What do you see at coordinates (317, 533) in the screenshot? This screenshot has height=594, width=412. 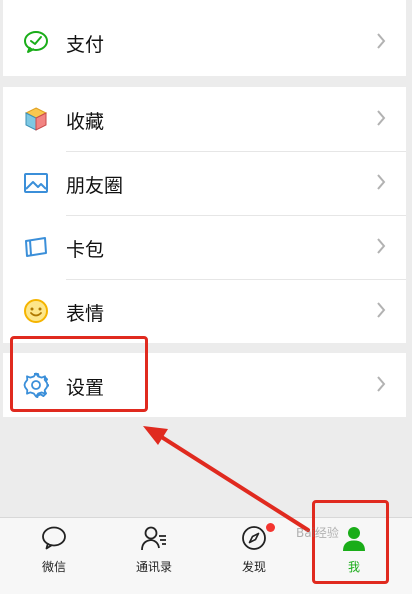 I see `watermark: Bai经验` at bounding box center [317, 533].